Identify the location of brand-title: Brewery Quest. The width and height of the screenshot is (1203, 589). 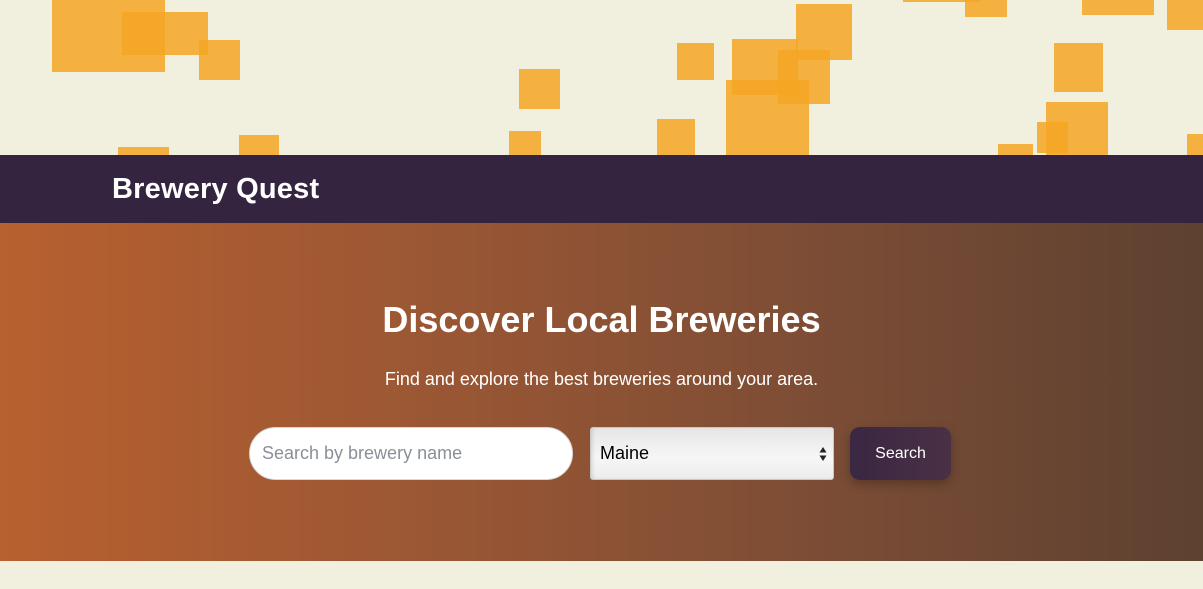
(215, 189).